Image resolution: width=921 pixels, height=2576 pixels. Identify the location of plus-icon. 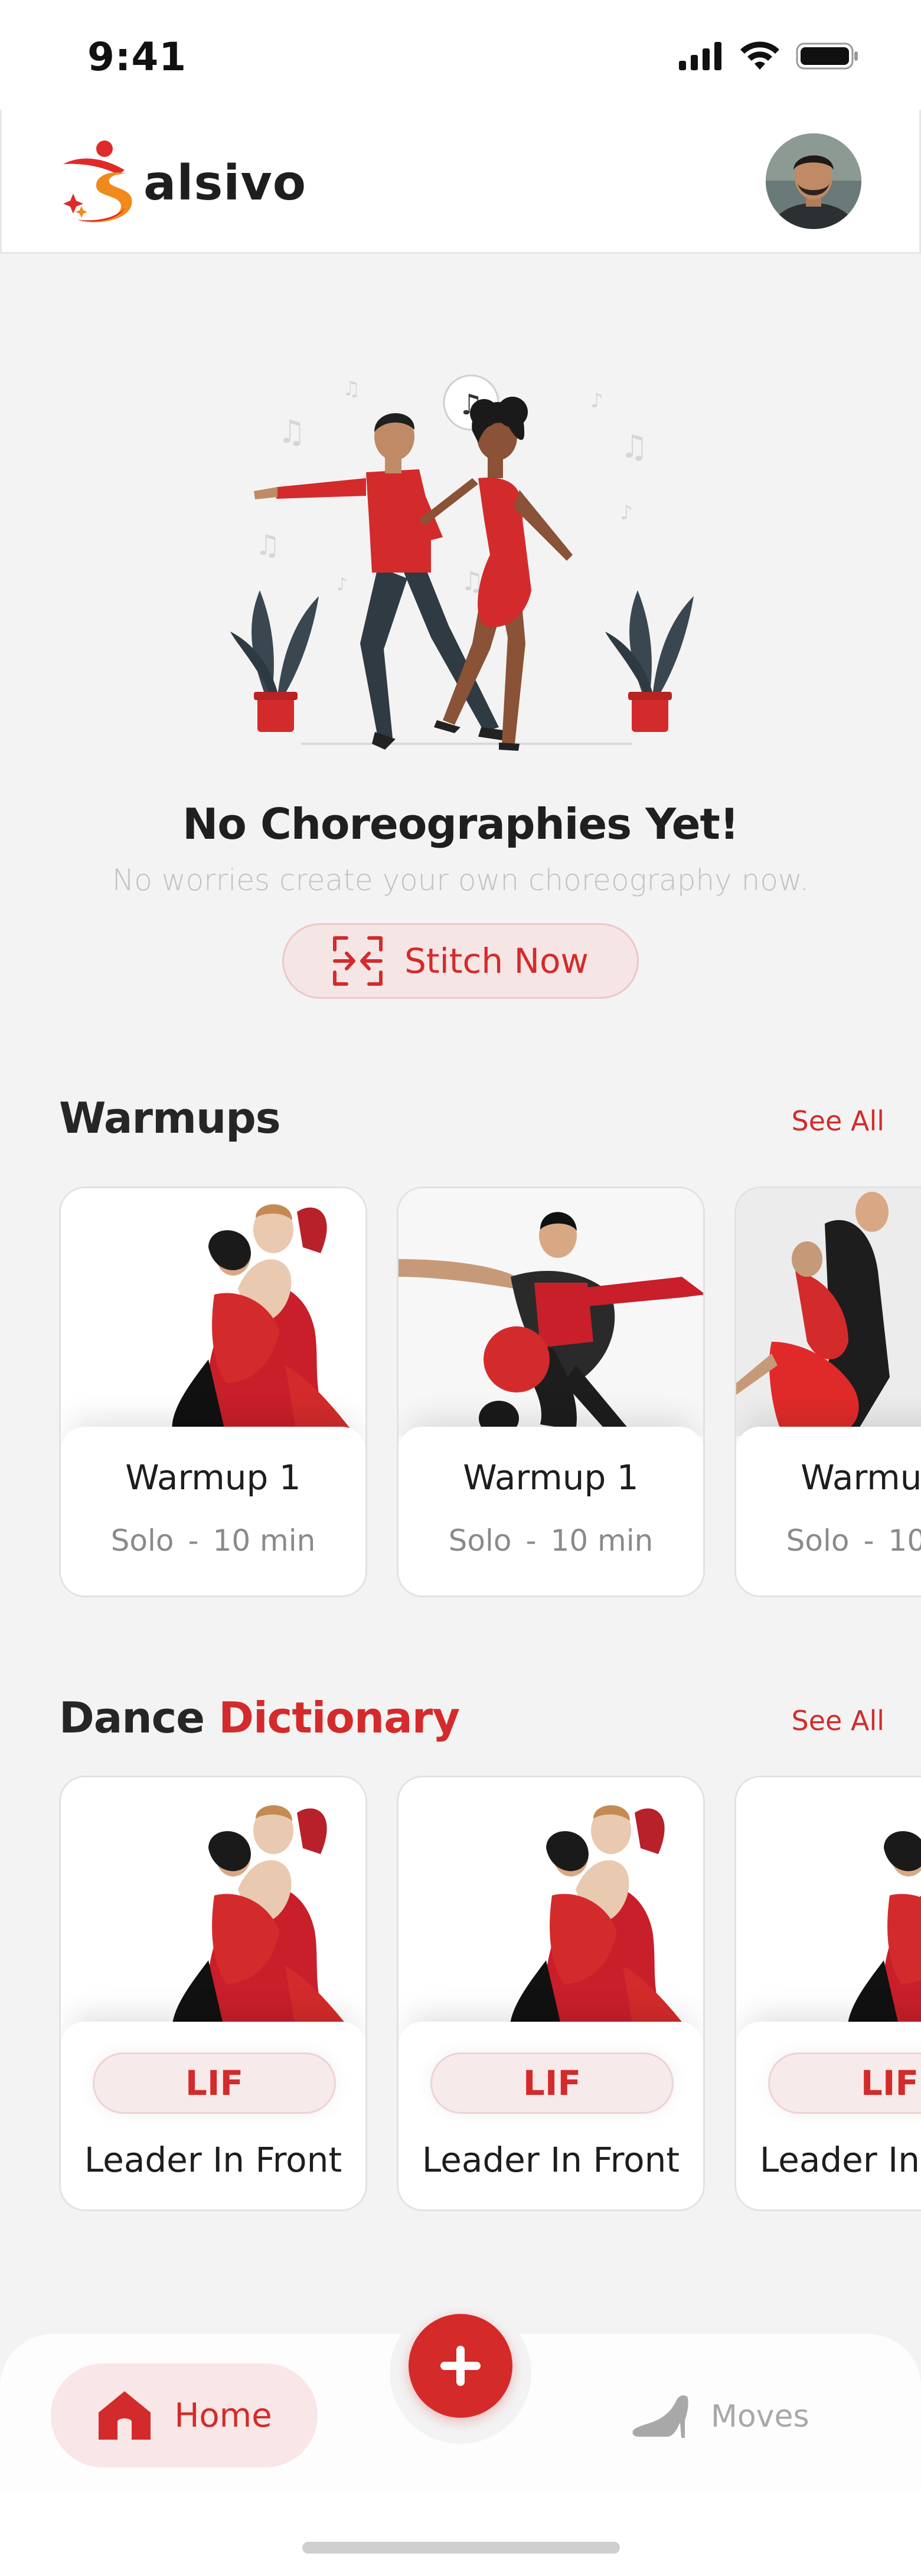
(460, 2366).